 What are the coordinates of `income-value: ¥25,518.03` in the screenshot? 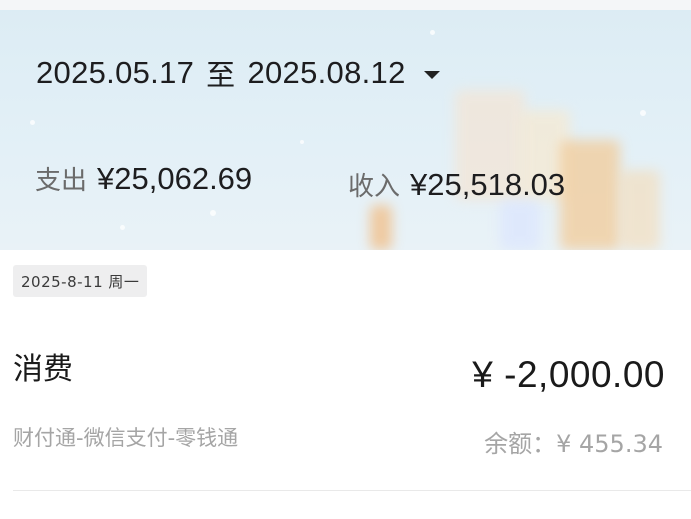 It's located at (488, 184).